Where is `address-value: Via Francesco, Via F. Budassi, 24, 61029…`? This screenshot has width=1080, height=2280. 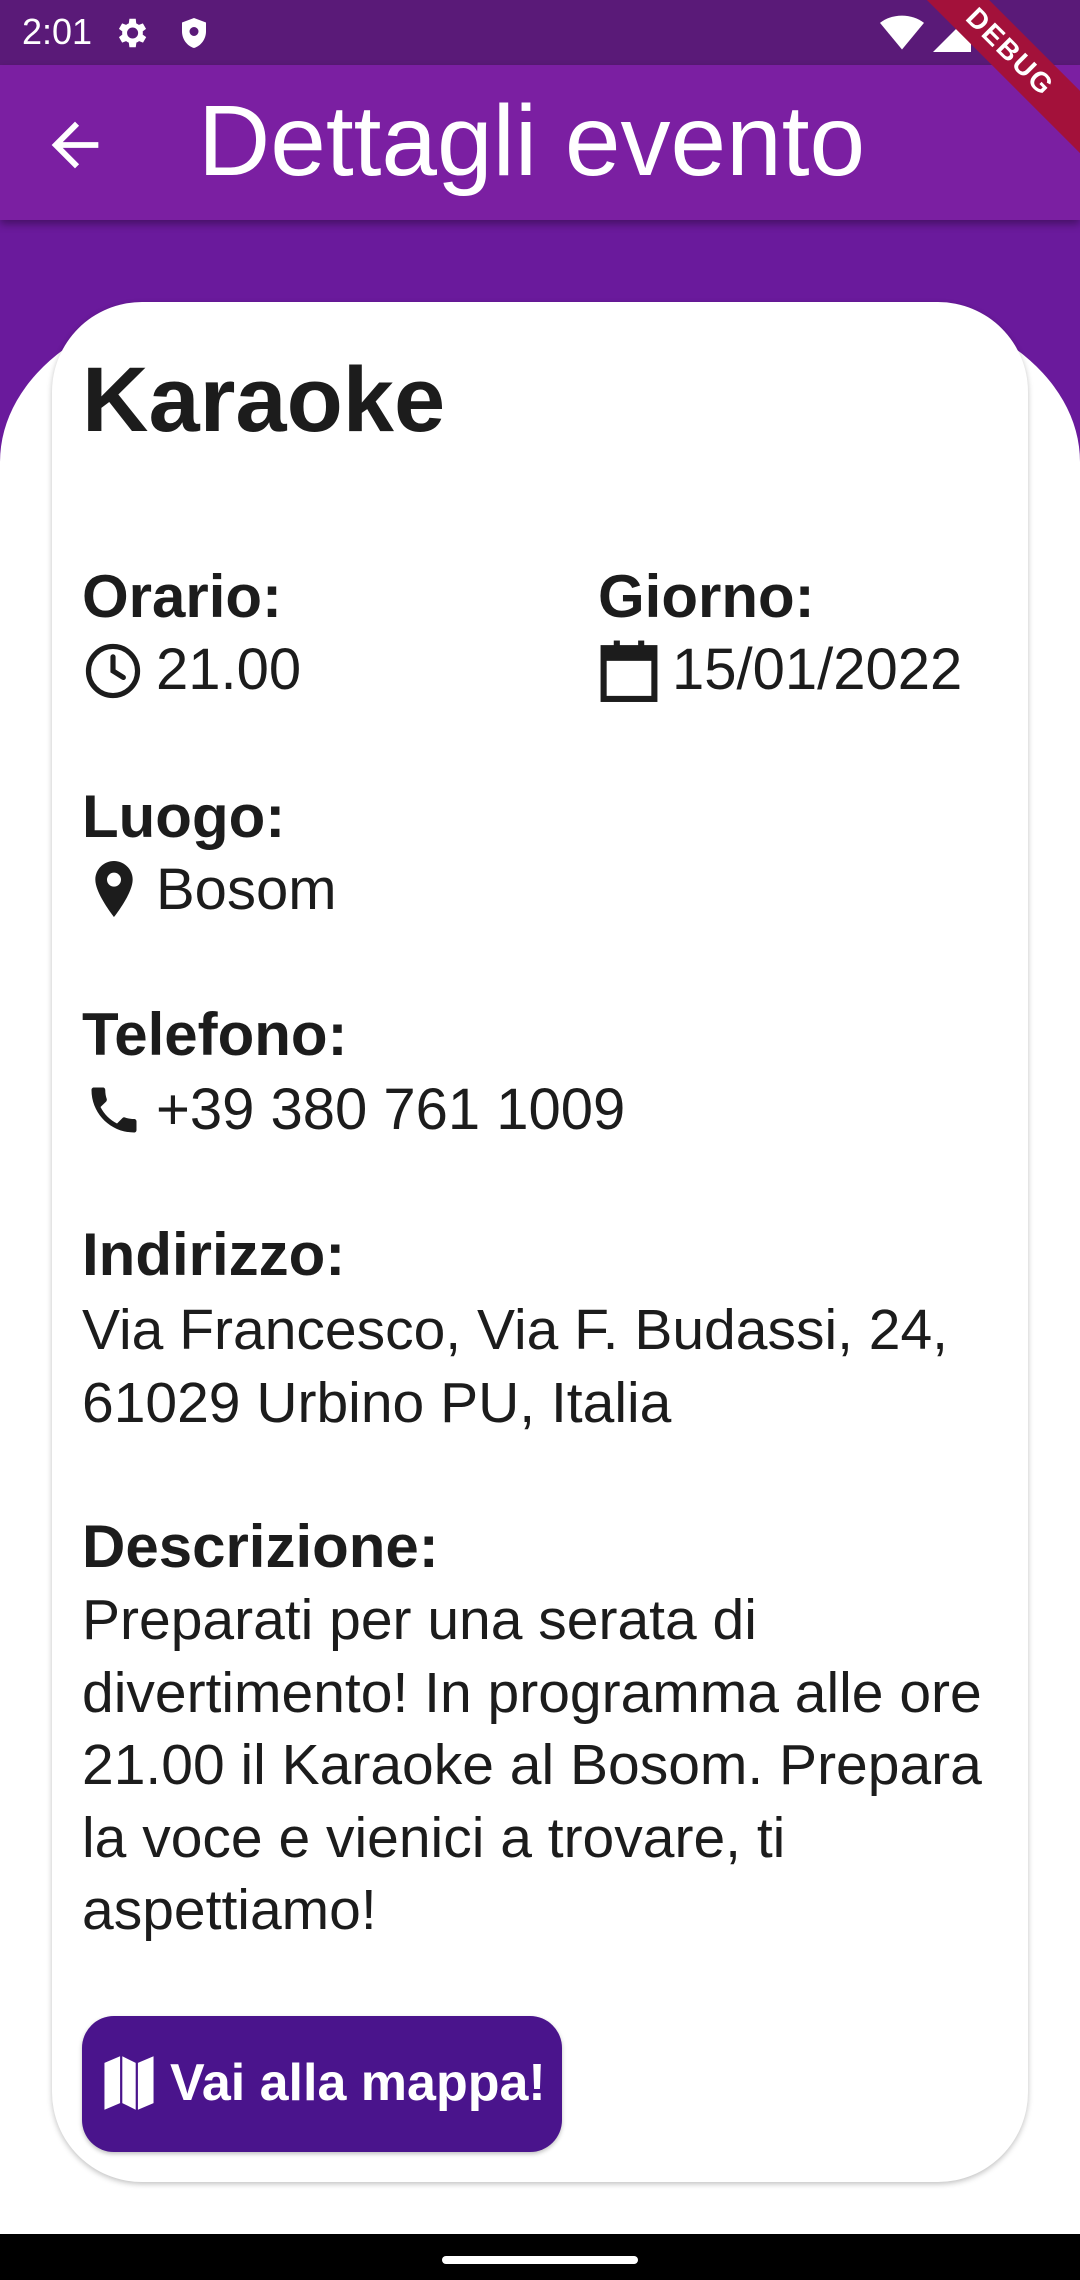
address-value: Via Francesco, Via F. Budassi, 24, 61029… is located at coordinates (515, 1366).